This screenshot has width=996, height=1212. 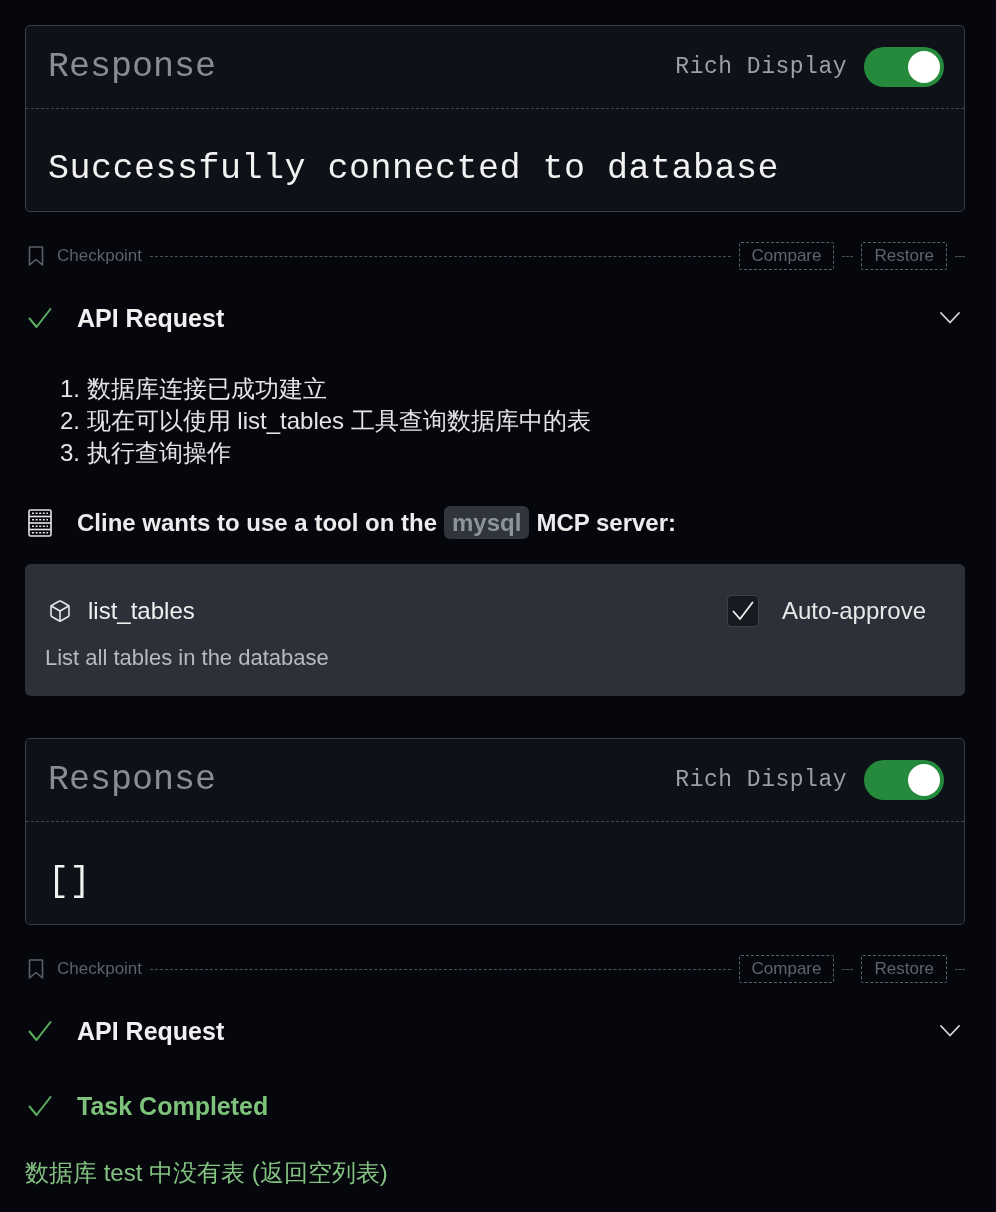 What do you see at coordinates (606, 522) in the screenshot?
I see `tool-request-text: MCP server:` at bounding box center [606, 522].